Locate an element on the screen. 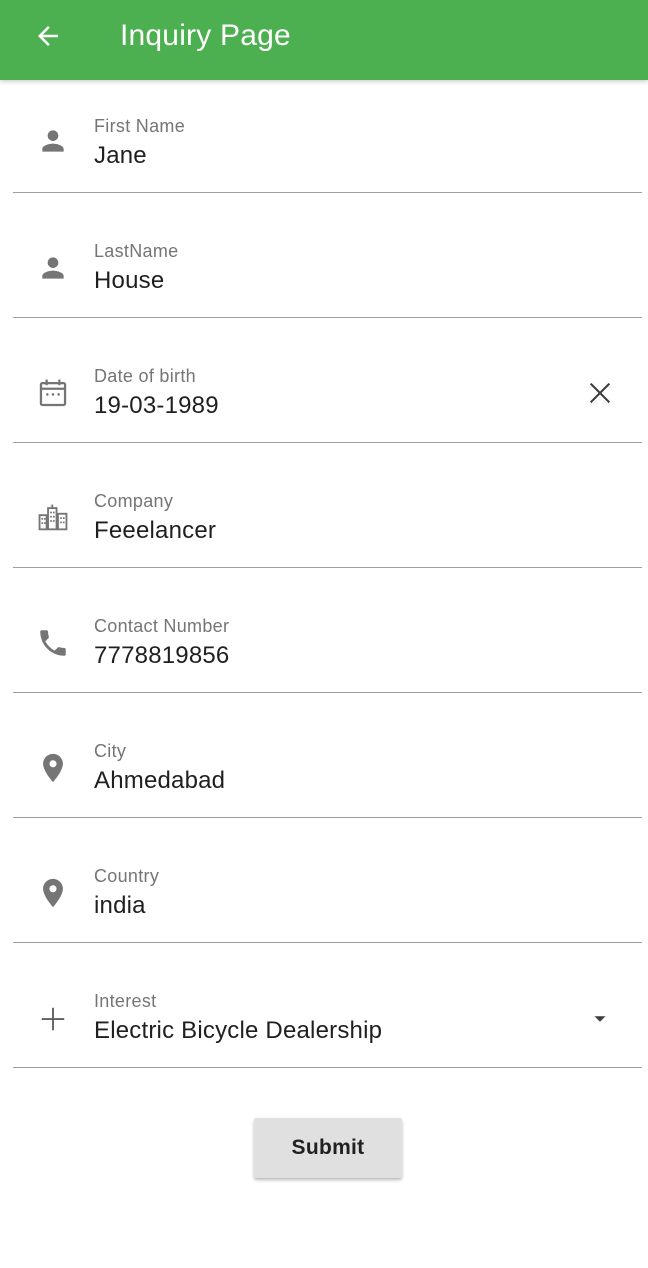 This screenshot has width=648, height=1268. company-underline is located at coordinates (327, 567).